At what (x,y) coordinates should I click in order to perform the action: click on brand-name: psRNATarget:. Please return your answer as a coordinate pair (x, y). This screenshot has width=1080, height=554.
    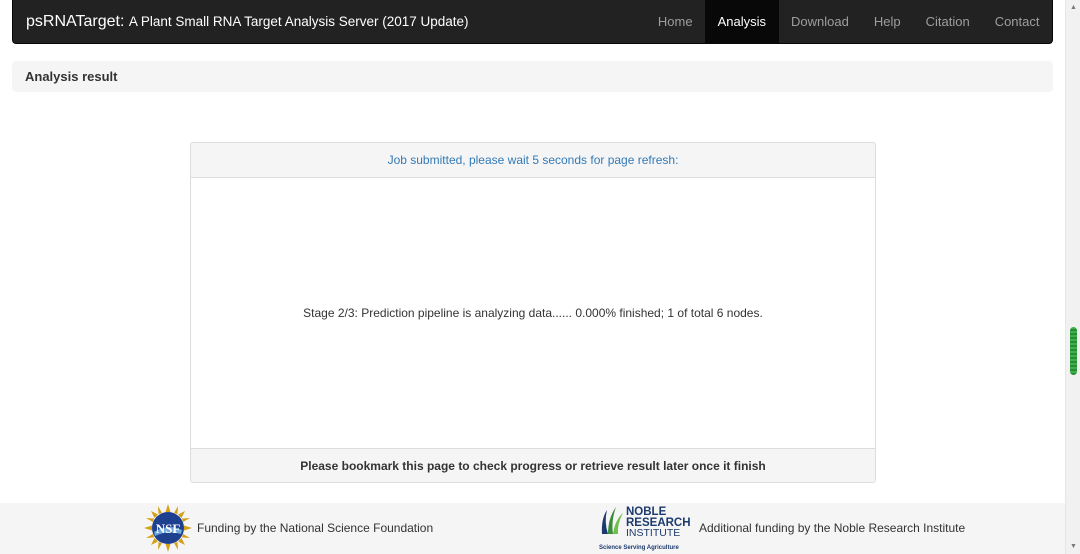
    Looking at the image, I should click on (75, 21).